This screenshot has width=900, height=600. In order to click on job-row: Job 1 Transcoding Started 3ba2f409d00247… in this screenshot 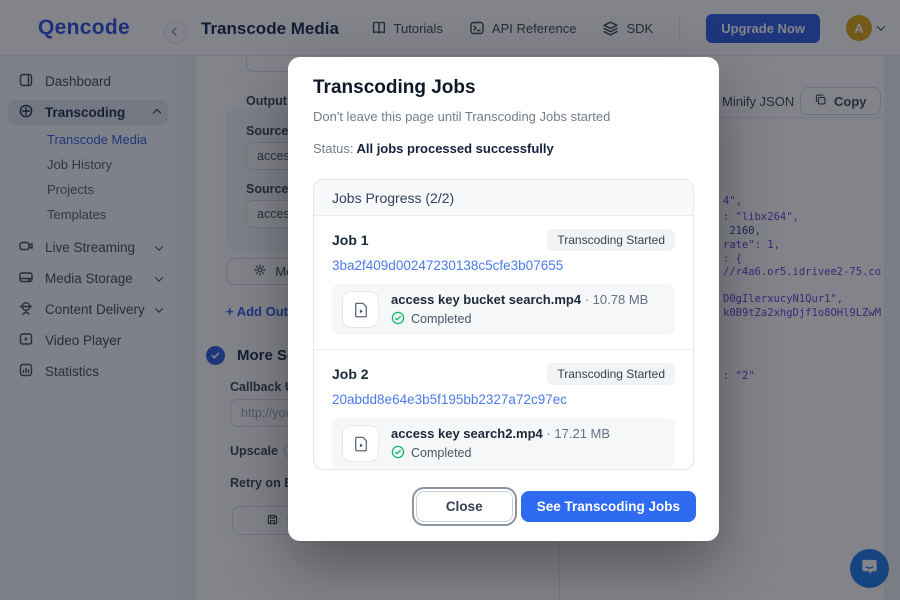, I will do `click(503, 282)`.